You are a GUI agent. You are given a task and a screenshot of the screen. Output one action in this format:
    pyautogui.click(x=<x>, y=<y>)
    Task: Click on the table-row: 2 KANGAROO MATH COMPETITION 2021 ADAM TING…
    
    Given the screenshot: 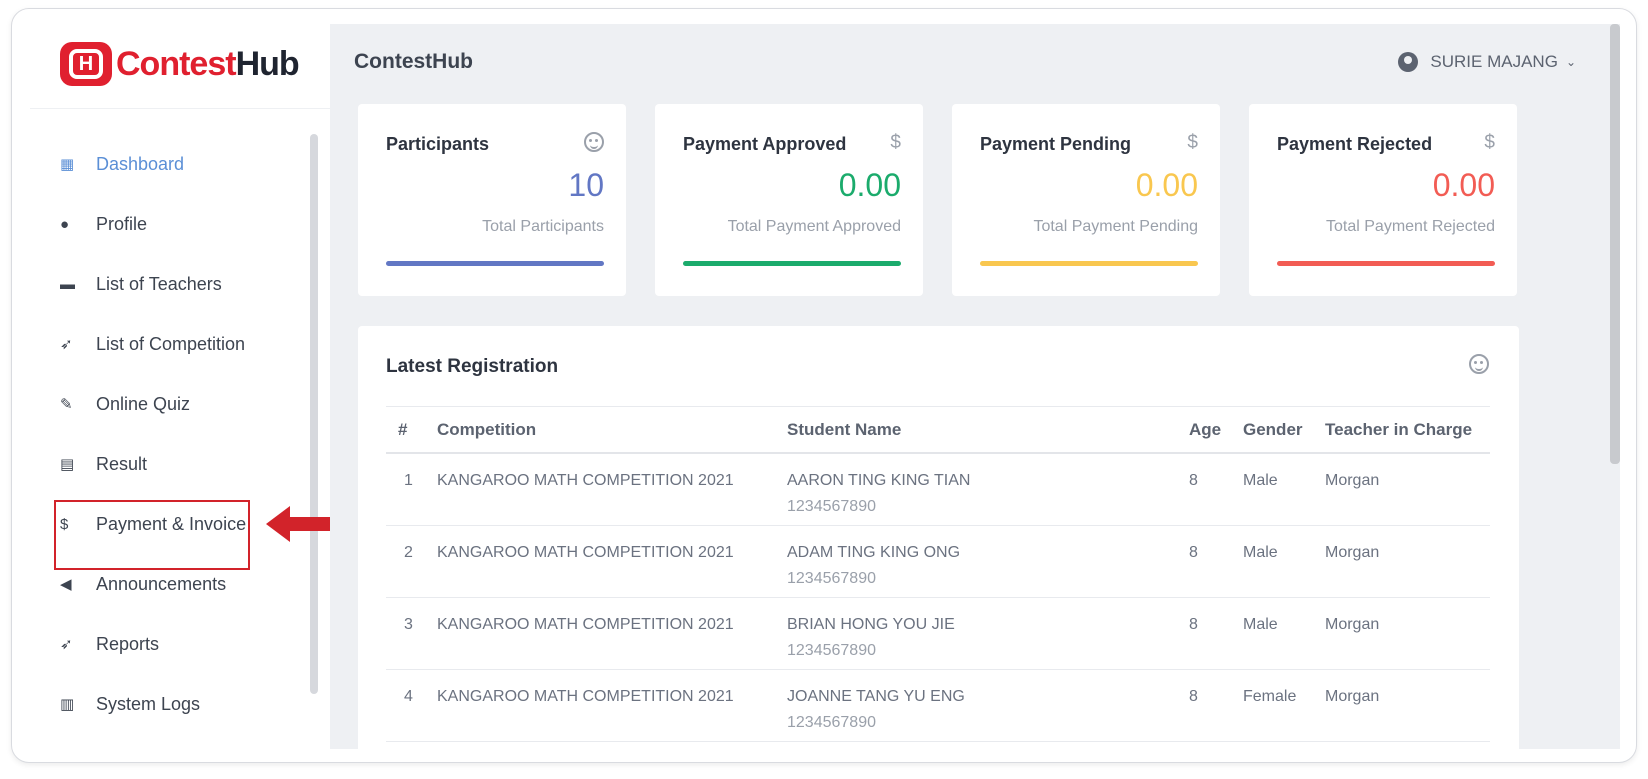 What is the action you would take?
    pyautogui.click(x=938, y=562)
    